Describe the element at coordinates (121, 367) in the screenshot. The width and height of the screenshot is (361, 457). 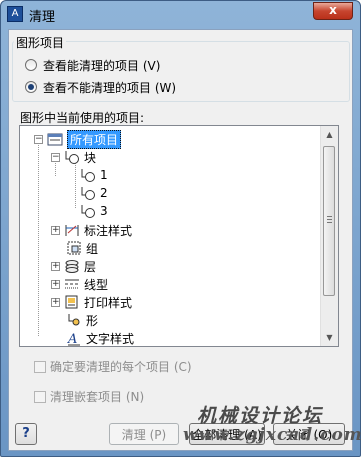
I see `checkbox-label: 确定要清理的每个项目 (C)` at that location.